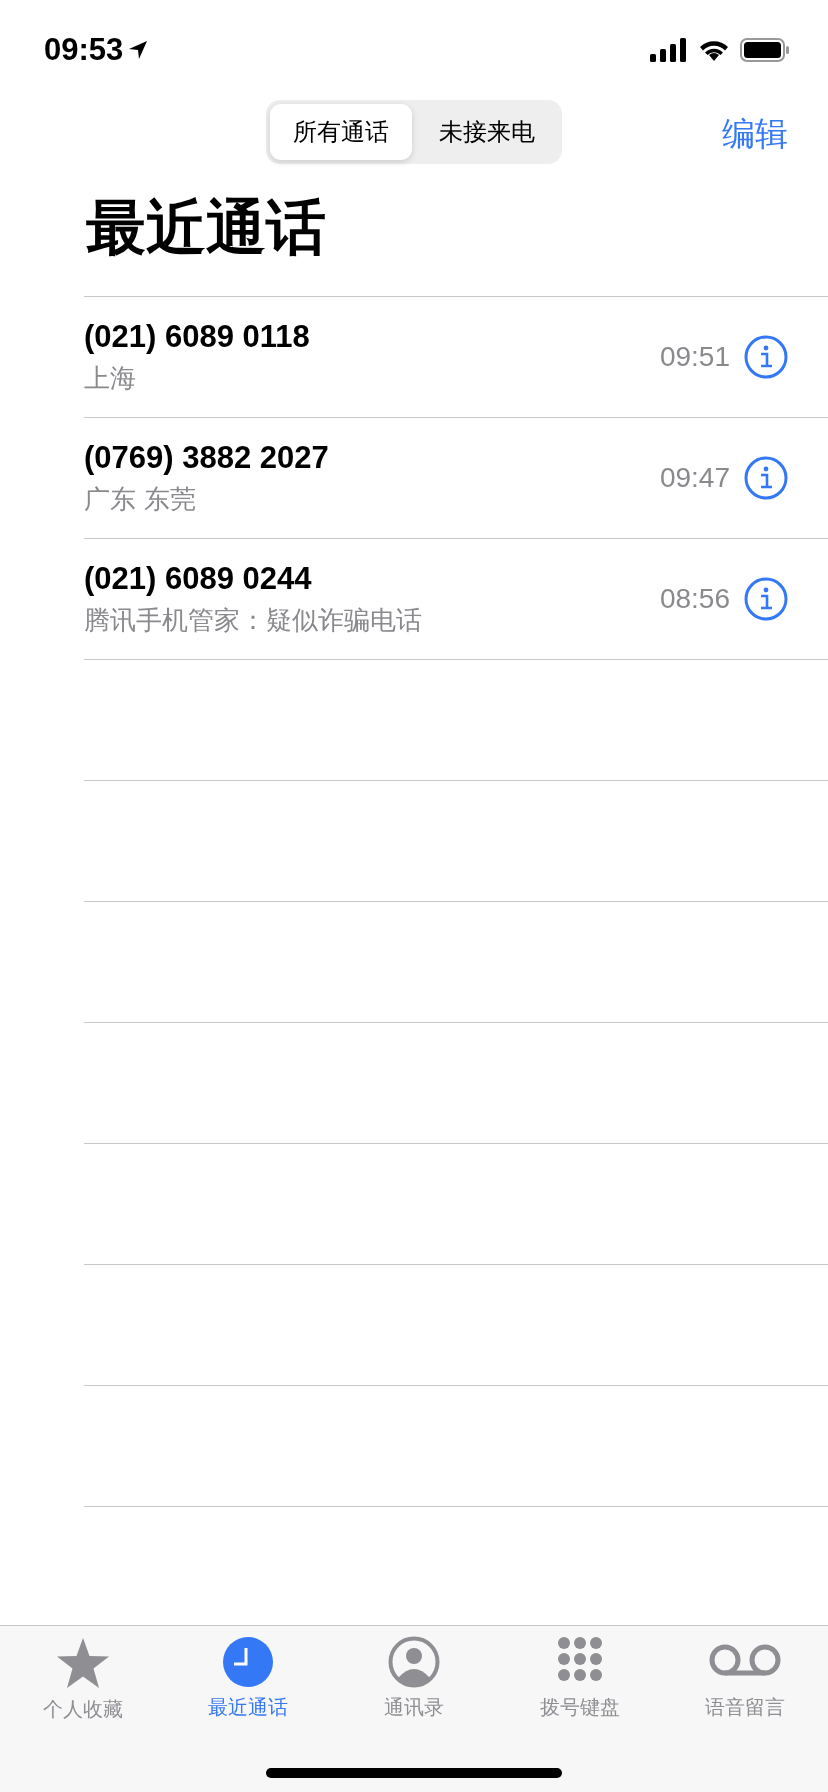  I want to click on tab-bar-item: 最近通话, so click(248, 1714).